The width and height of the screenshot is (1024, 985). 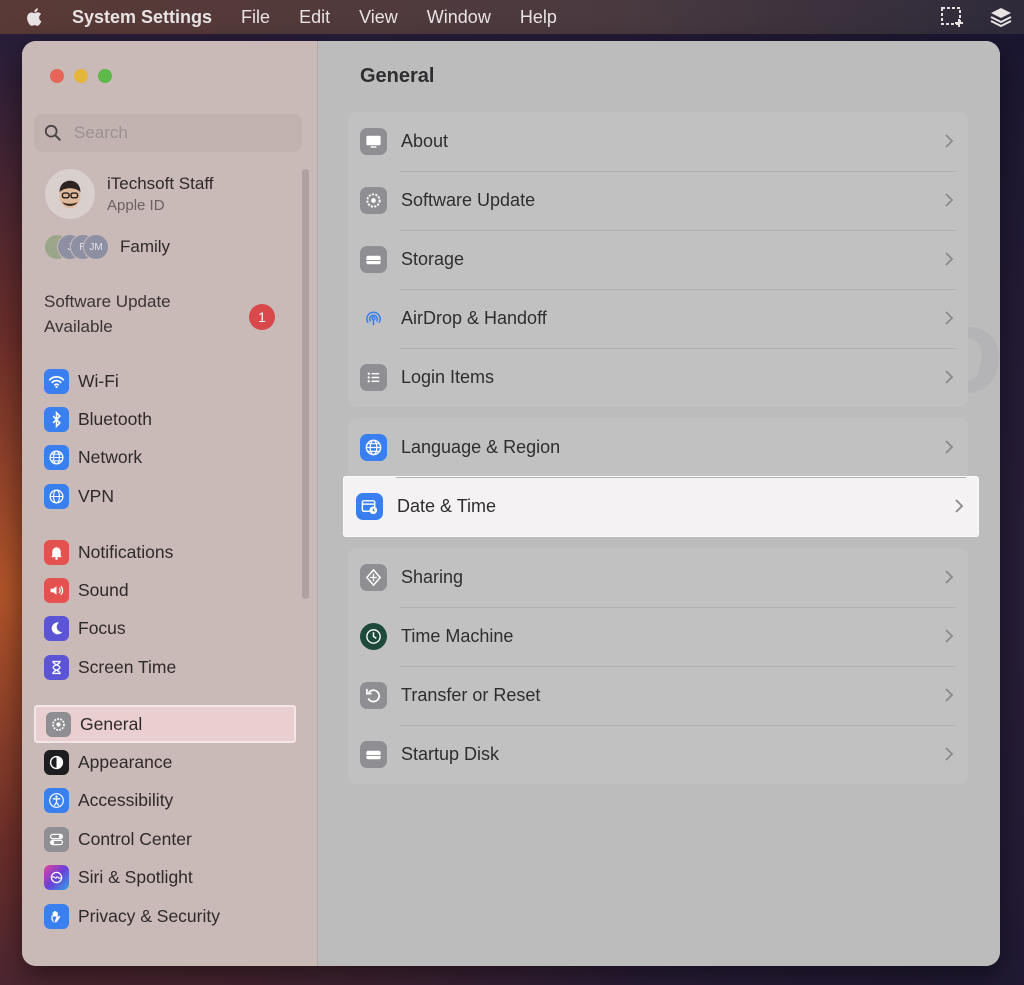 What do you see at coordinates (468, 200) in the screenshot?
I see `row-label: Software Update` at bounding box center [468, 200].